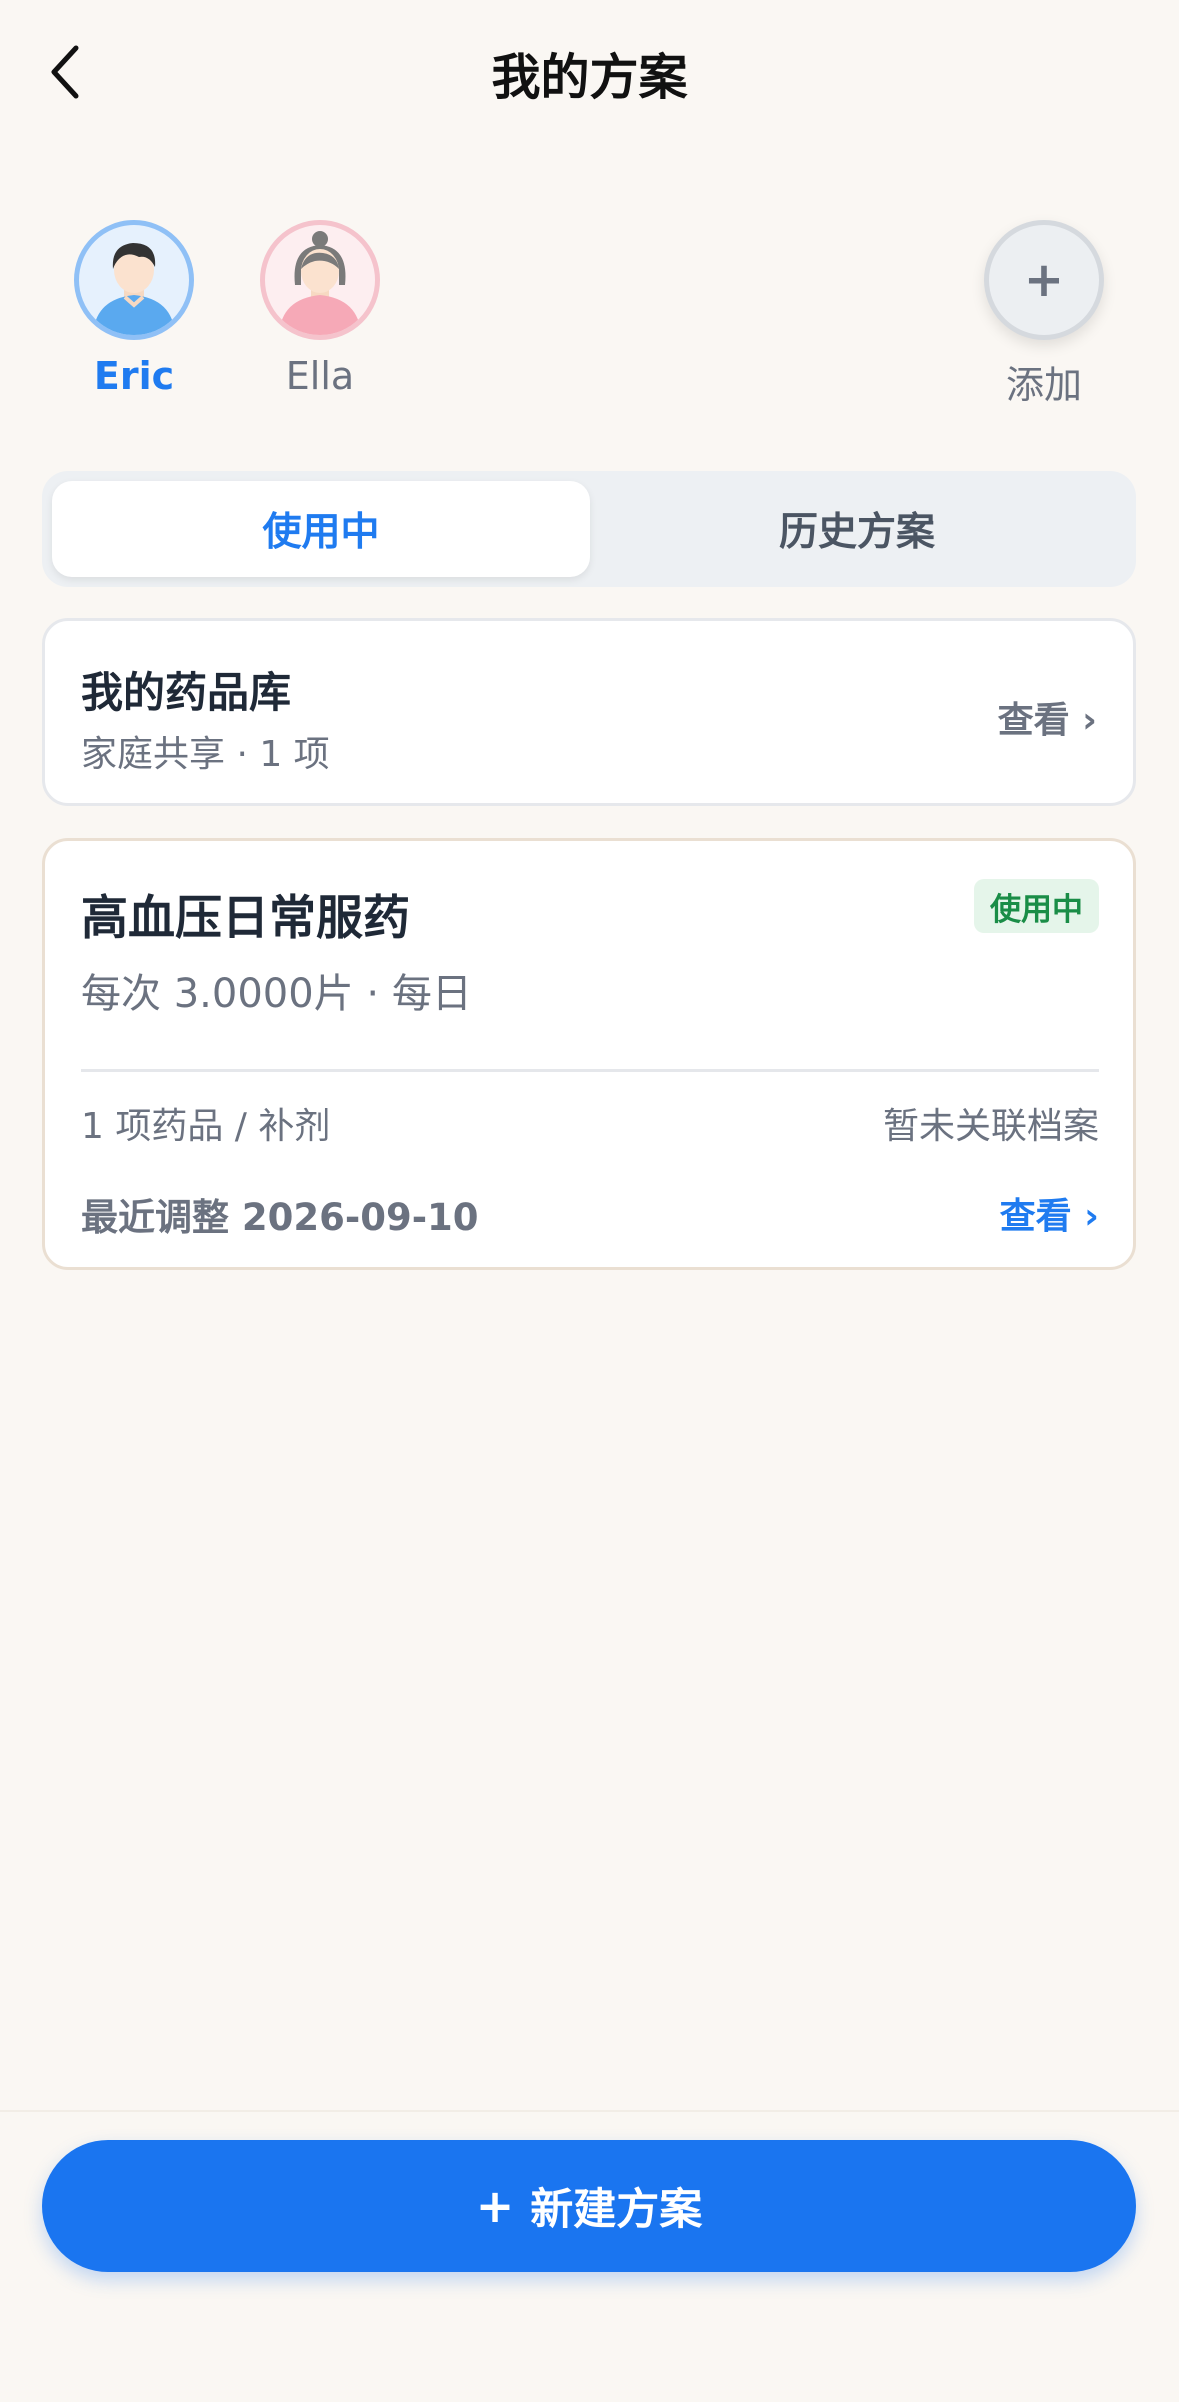  I want to click on top-nav: 我的方案, so click(589, 75).